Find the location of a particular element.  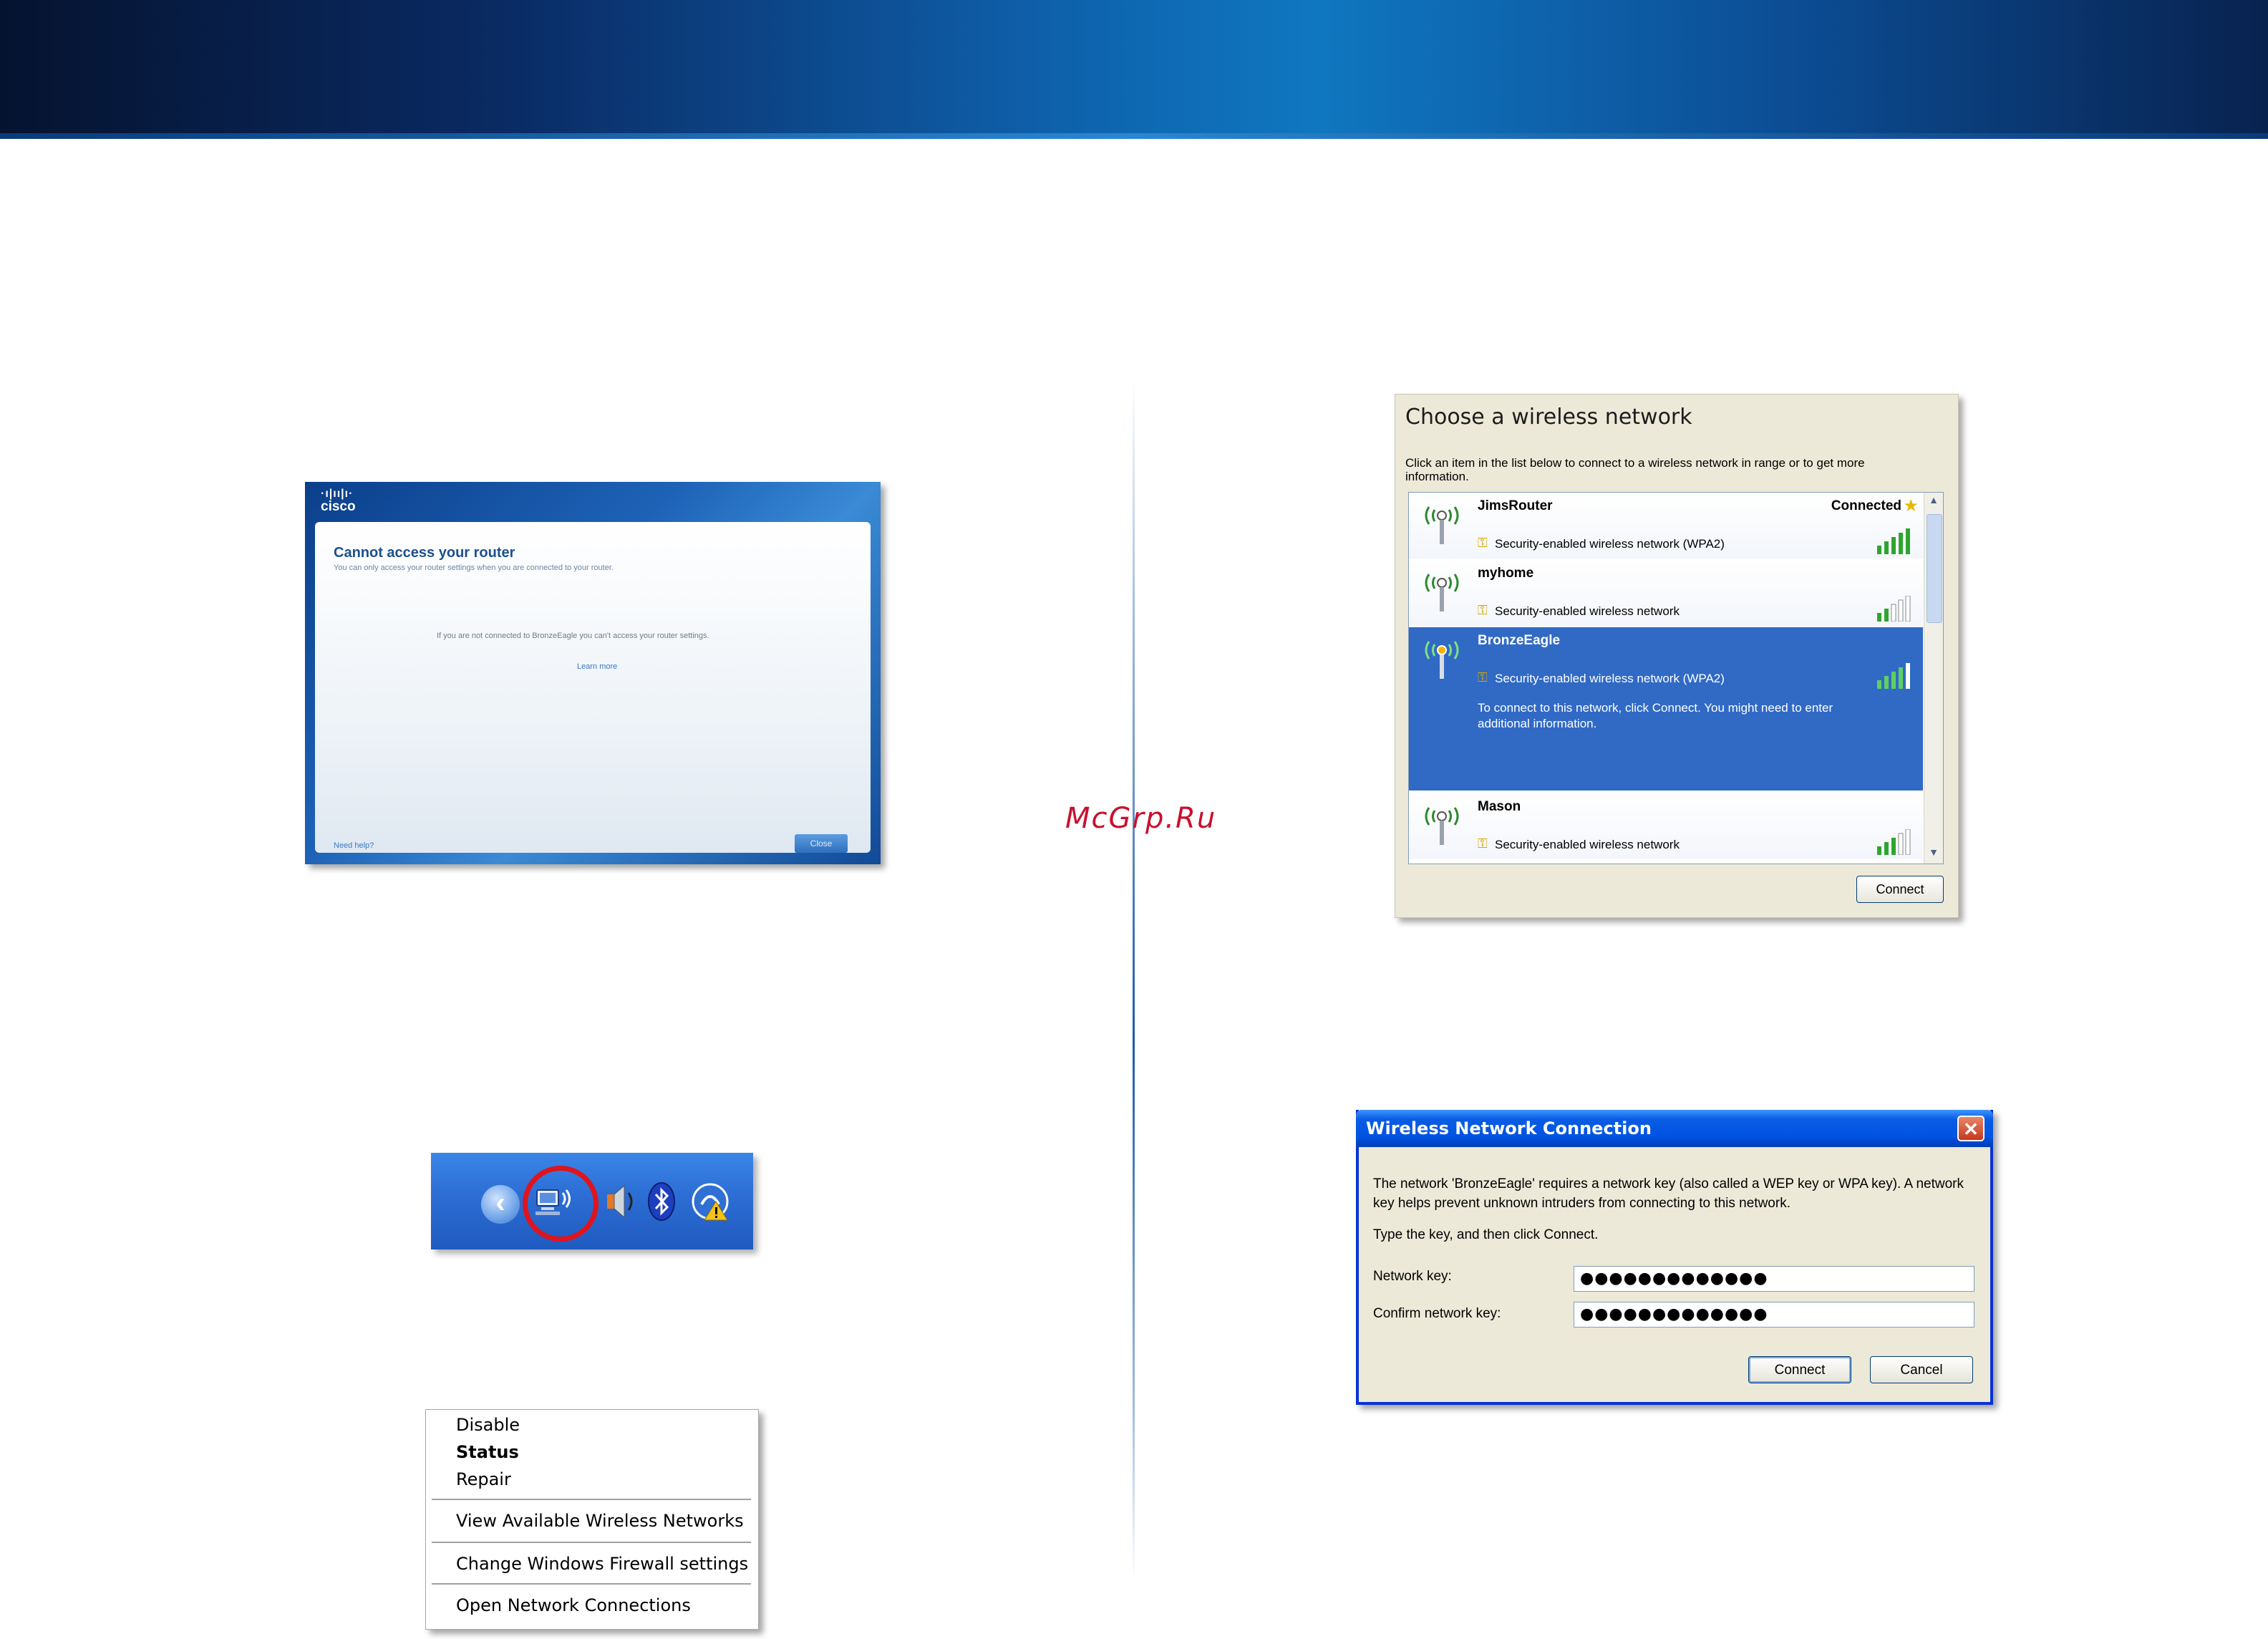

network-name: myhome is located at coordinates (1506, 573).